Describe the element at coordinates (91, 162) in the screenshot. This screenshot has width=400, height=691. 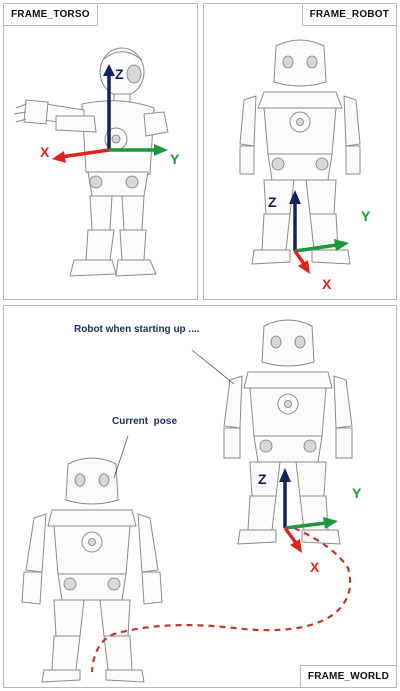
I see `robot-figure-torso` at that location.